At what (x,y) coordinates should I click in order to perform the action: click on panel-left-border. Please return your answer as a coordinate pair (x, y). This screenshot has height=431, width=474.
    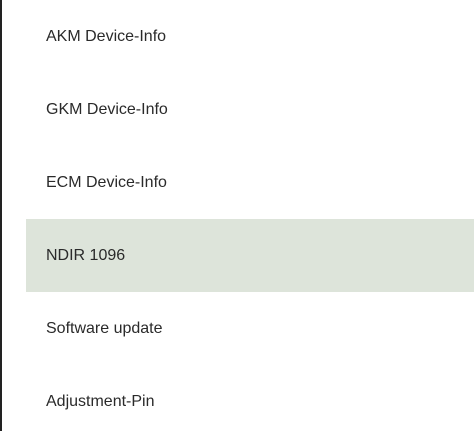
    Looking at the image, I should click on (1, 215).